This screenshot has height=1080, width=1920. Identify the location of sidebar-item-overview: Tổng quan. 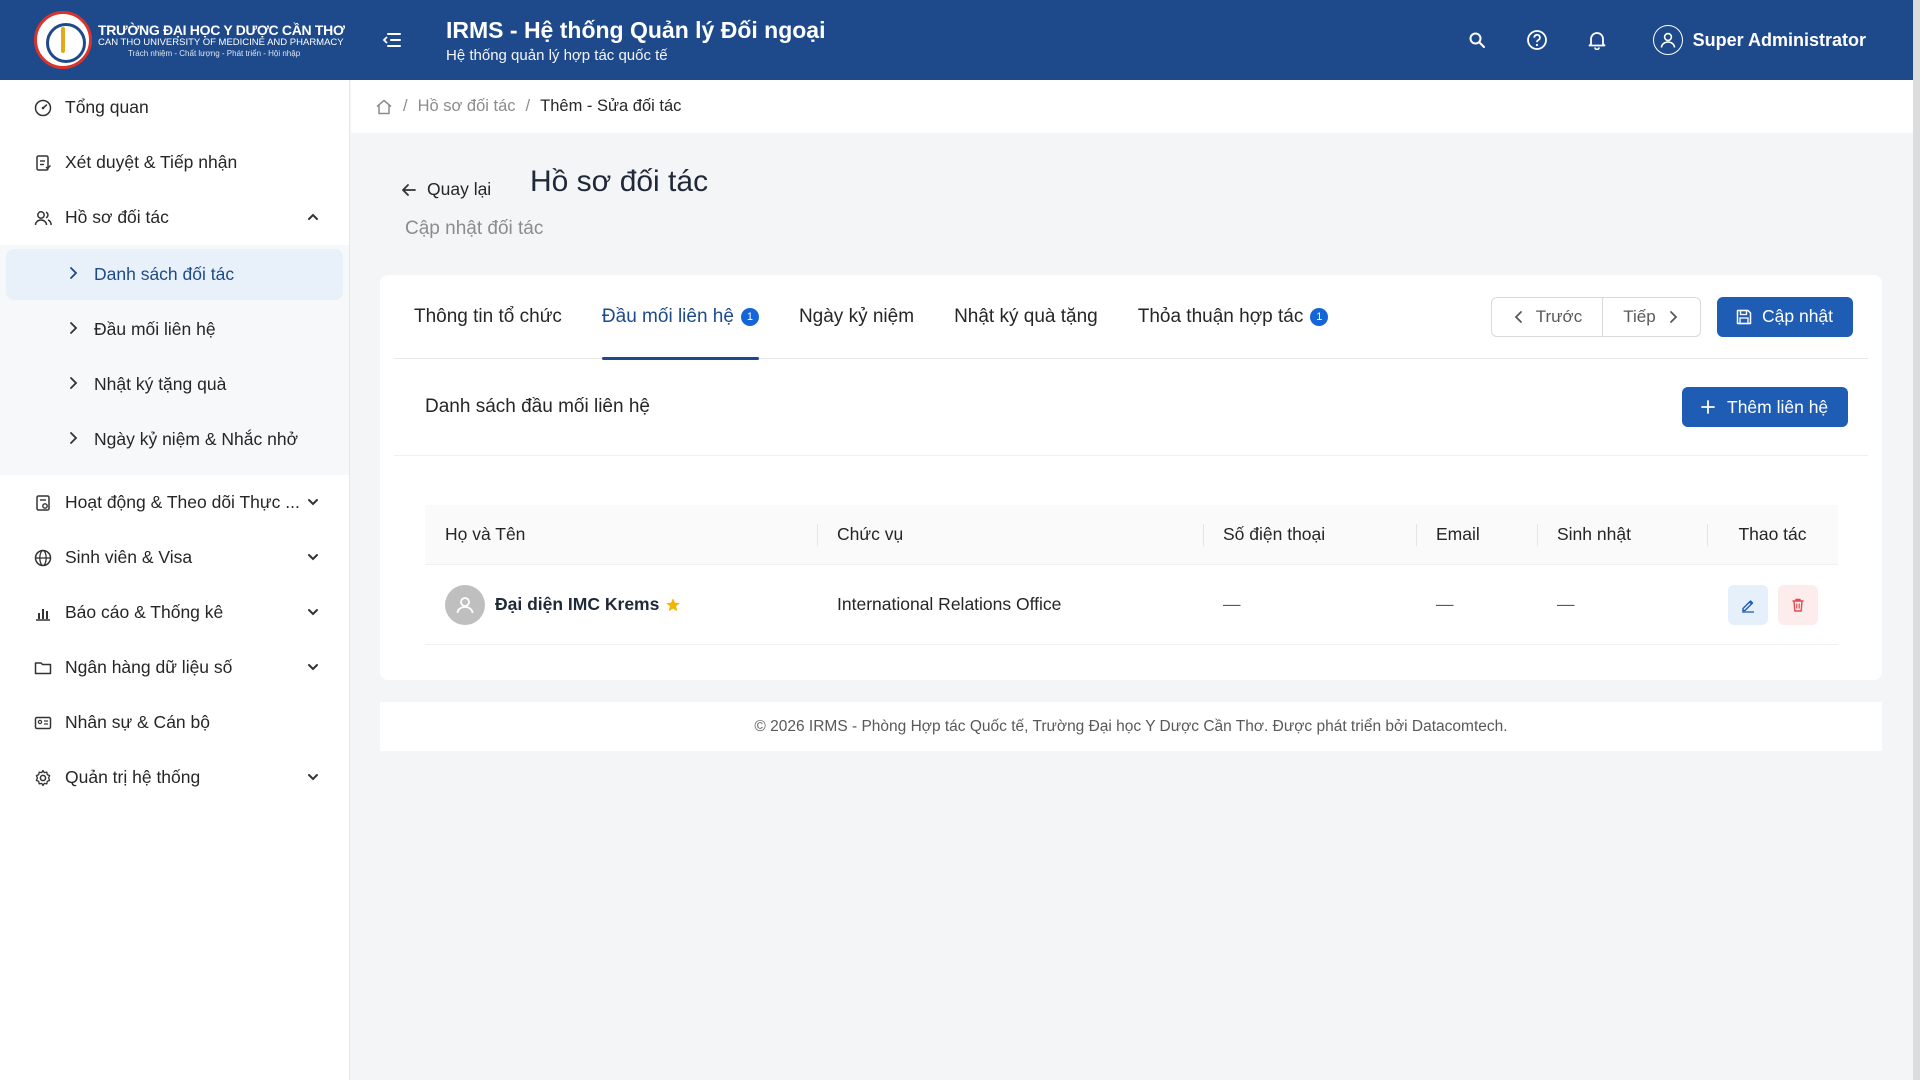
(174, 107).